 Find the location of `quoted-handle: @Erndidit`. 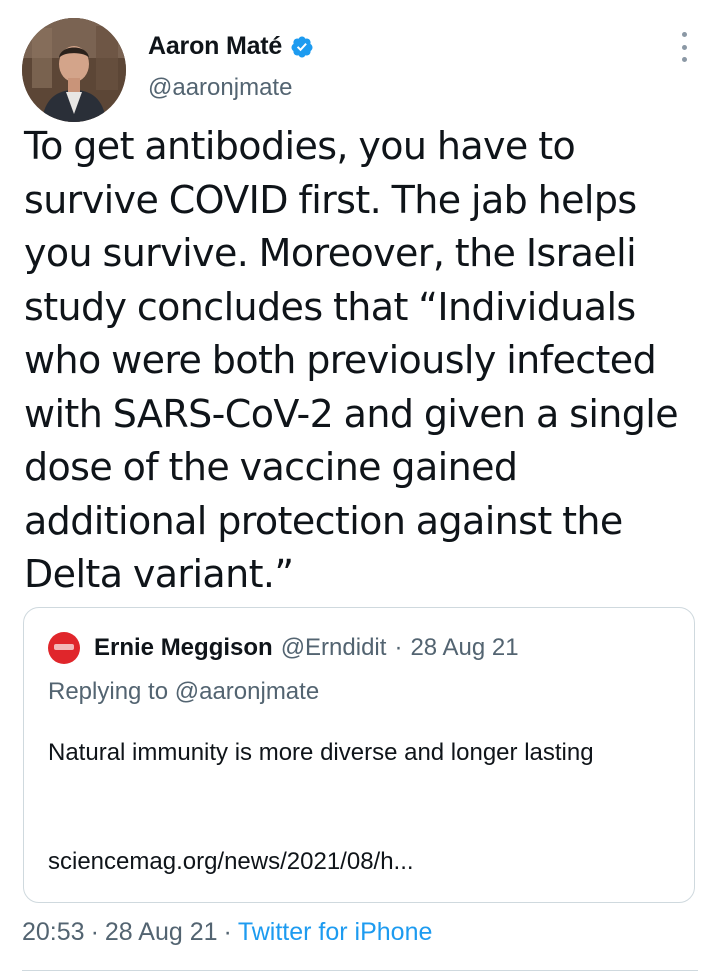

quoted-handle: @Erndidit is located at coordinates (333, 647).